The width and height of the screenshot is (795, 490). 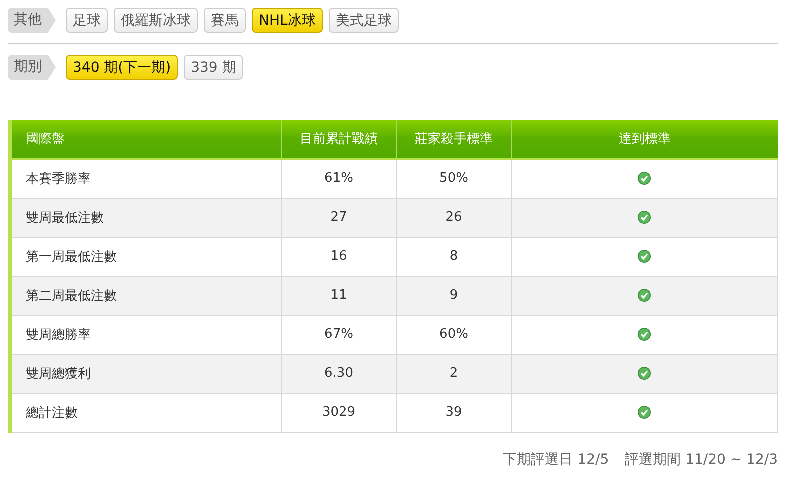 I want to click on table-cell: 2, so click(x=454, y=373).